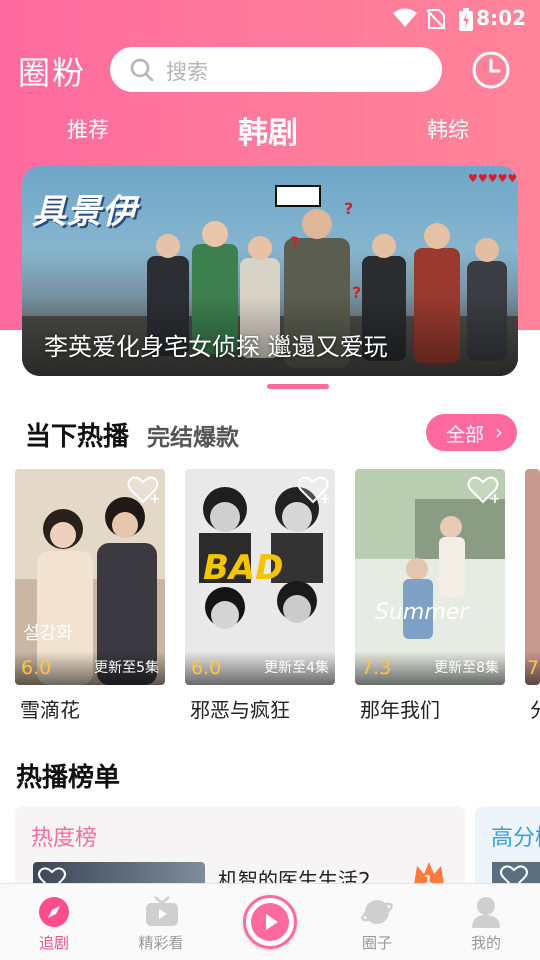 This screenshot has width=540, height=960. Describe the element at coordinates (84, 212) in the screenshot. I see `banner-show-logo: 具景伊` at that location.